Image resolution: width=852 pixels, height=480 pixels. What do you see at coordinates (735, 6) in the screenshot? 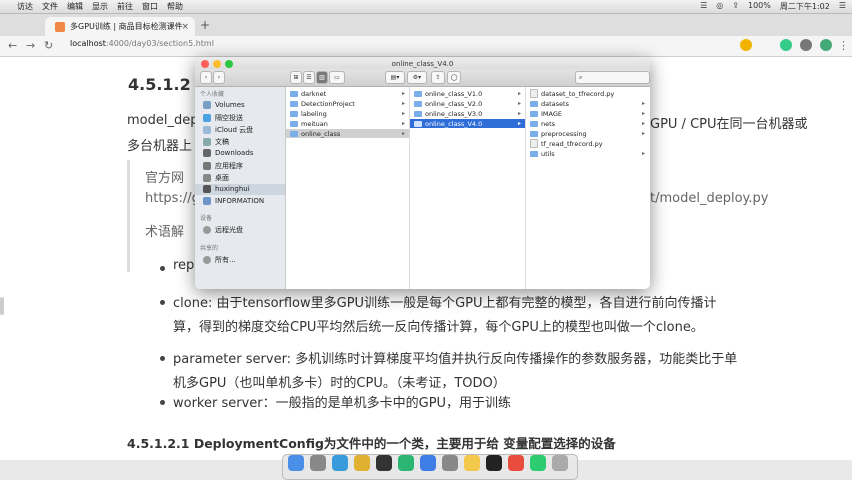
I see `status-item-3: ⇪` at bounding box center [735, 6].